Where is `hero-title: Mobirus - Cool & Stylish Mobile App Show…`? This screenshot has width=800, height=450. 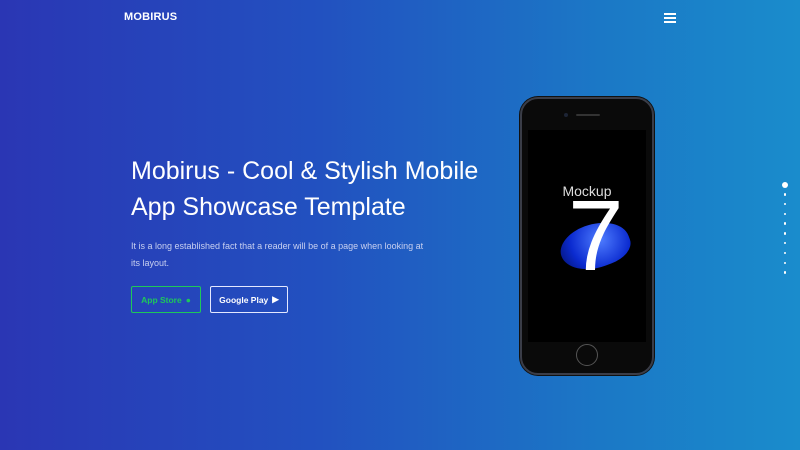 hero-title: Mobirus - Cool & Stylish Mobile App Show… is located at coordinates (305, 189).